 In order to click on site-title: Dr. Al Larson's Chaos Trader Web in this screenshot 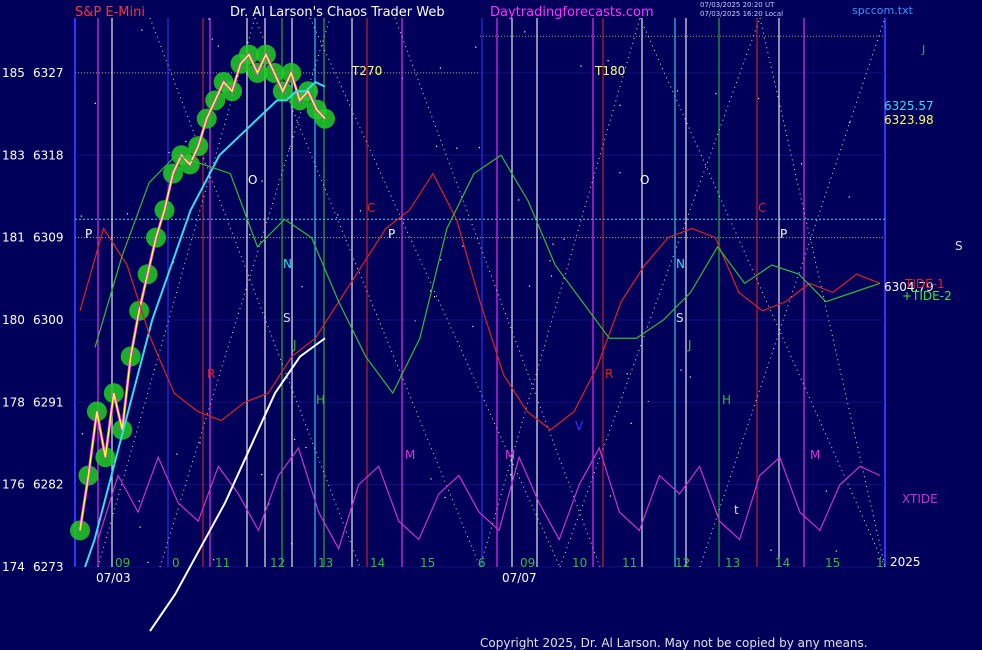, I will do `click(337, 12)`.